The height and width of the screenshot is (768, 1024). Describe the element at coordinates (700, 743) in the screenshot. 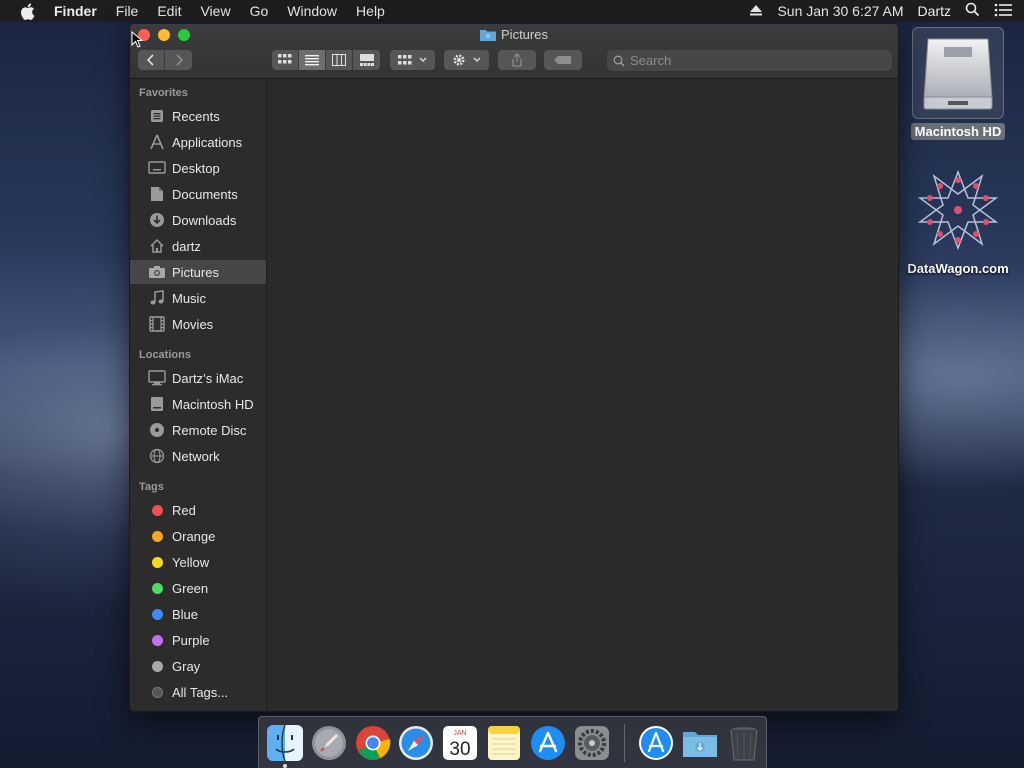

I see `downloads-folder-icon` at that location.